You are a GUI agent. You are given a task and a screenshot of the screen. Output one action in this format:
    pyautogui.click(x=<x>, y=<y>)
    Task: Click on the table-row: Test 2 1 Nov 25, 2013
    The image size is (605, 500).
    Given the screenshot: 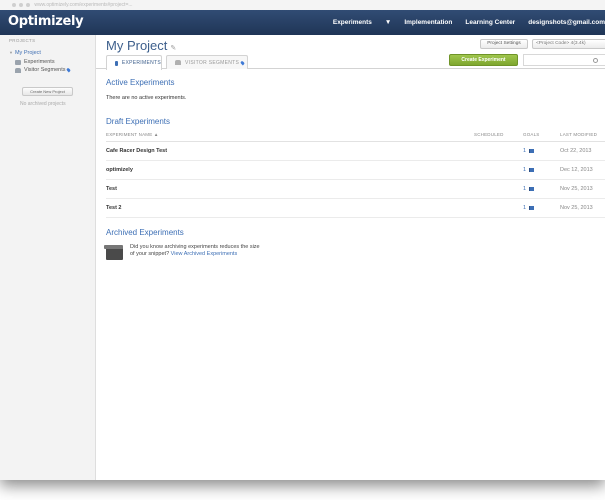 What is the action you would take?
    pyautogui.click(x=355, y=208)
    